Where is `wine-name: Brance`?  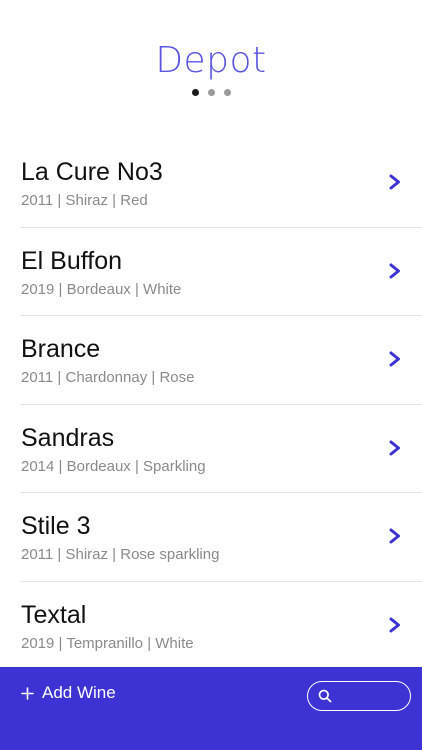 wine-name: Brance is located at coordinates (61, 349).